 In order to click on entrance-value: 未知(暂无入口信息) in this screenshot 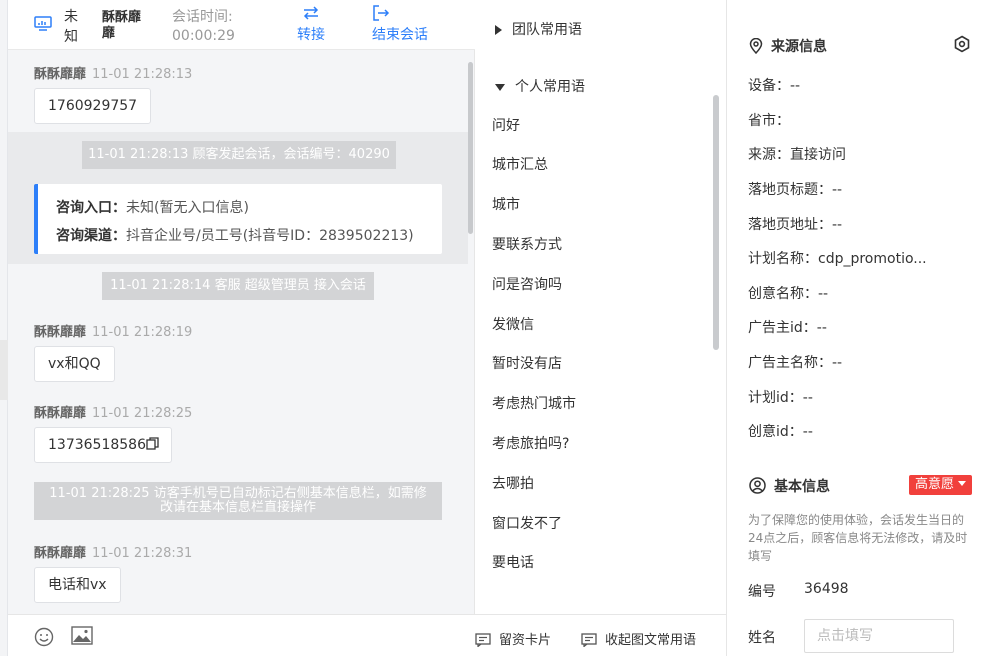, I will do `click(187, 208)`.